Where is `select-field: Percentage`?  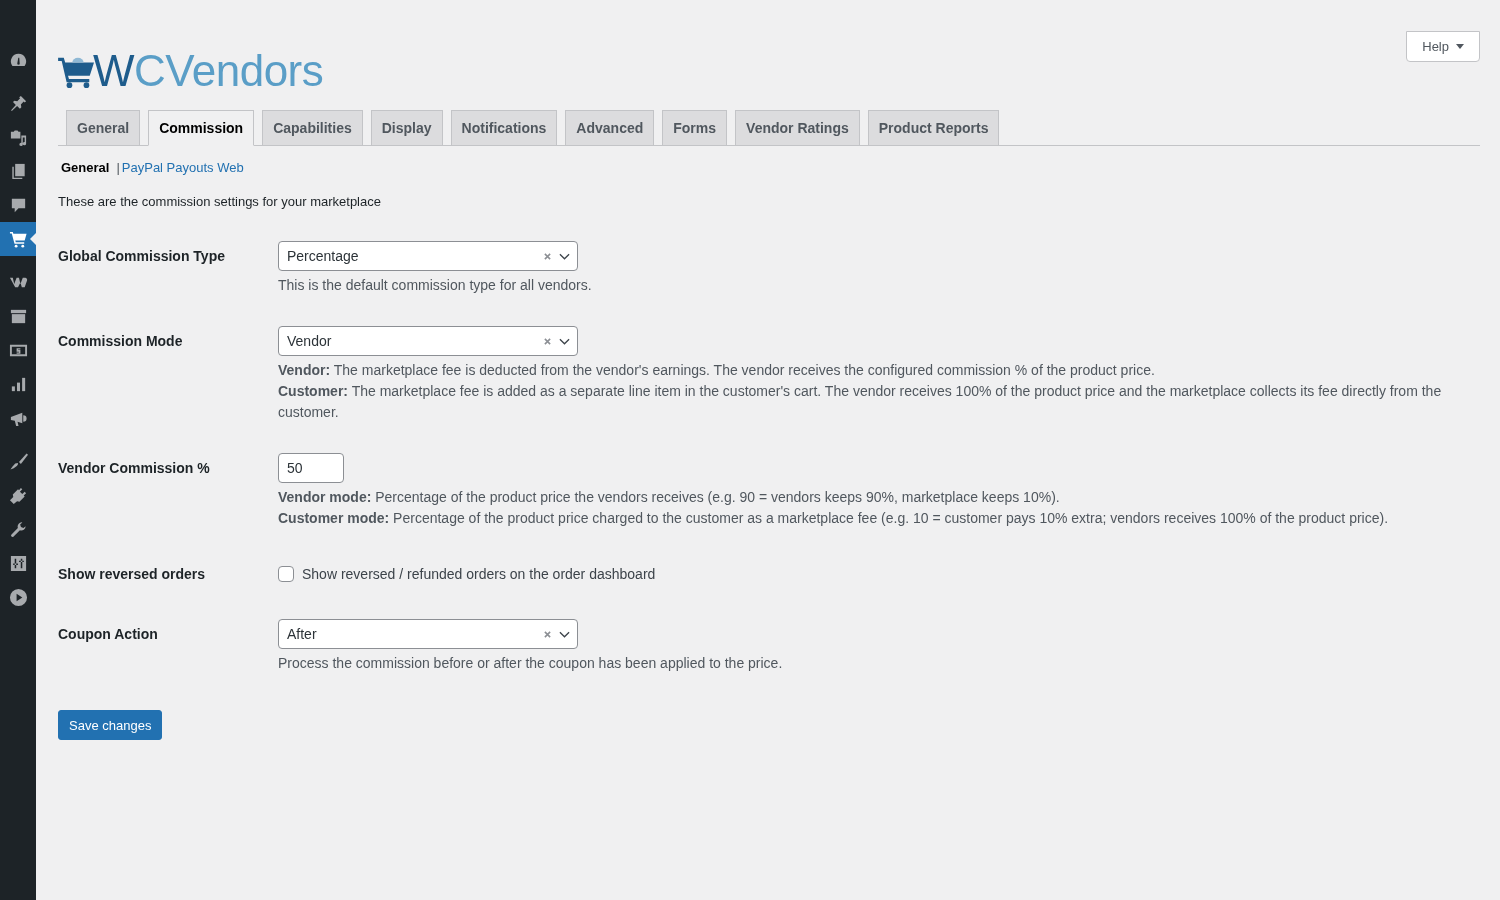 select-field: Percentage is located at coordinates (428, 256).